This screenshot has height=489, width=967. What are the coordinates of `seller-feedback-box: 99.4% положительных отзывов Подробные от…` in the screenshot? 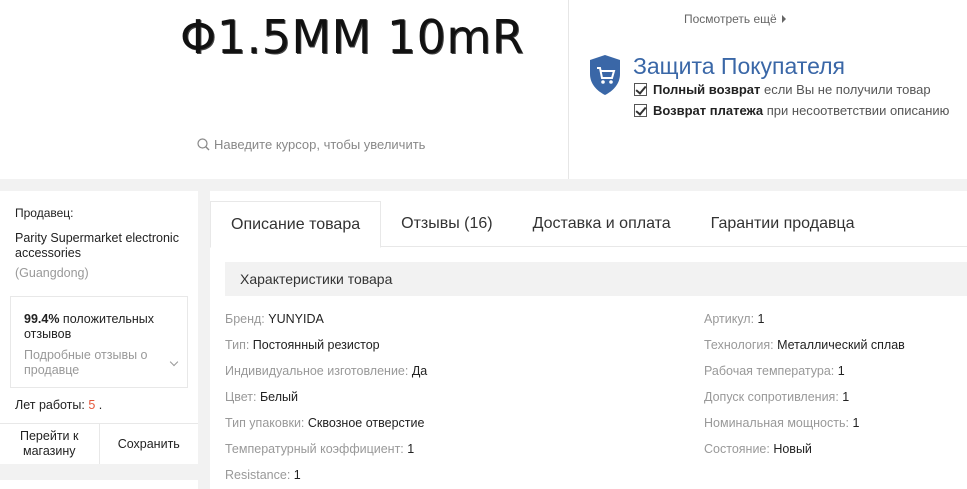 It's located at (99, 342).